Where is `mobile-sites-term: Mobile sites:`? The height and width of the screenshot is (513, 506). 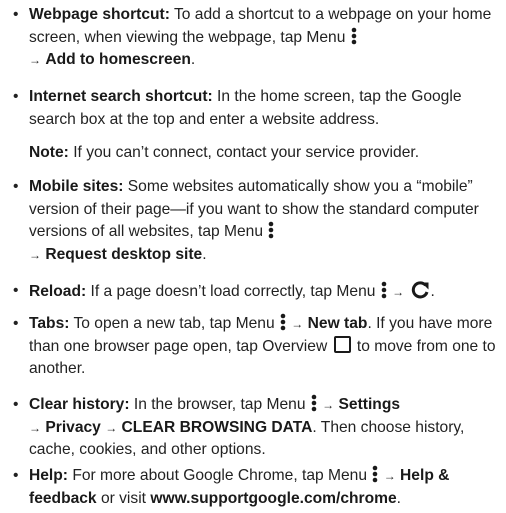 mobile-sites-term: Mobile sites: is located at coordinates (76, 186).